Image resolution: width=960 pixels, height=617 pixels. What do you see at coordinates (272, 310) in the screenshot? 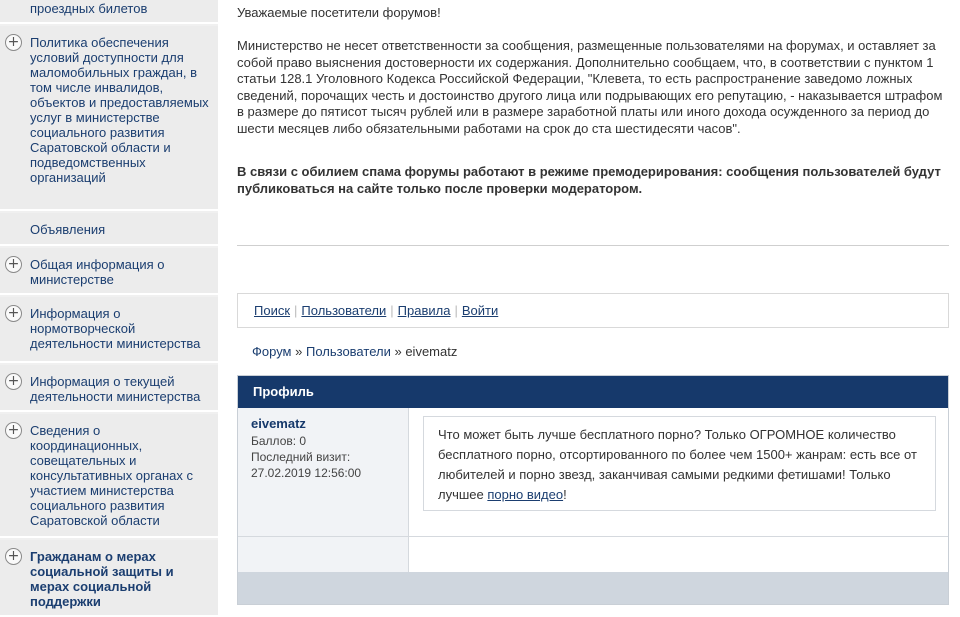
I see `nav-search-link: Поиск` at bounding box center [272, 310].